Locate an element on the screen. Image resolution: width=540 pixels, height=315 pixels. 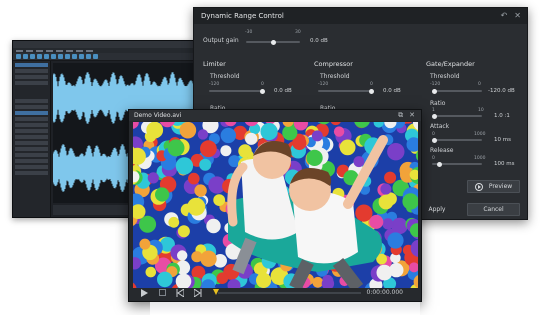
gate-expander-title: Gate/Expander is located at coordinates (450, 64).